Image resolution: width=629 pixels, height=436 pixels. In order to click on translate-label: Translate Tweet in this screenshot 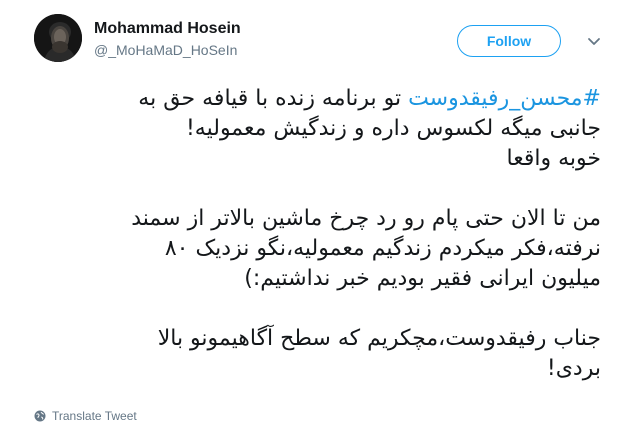, I will do `click(94, 416)`.